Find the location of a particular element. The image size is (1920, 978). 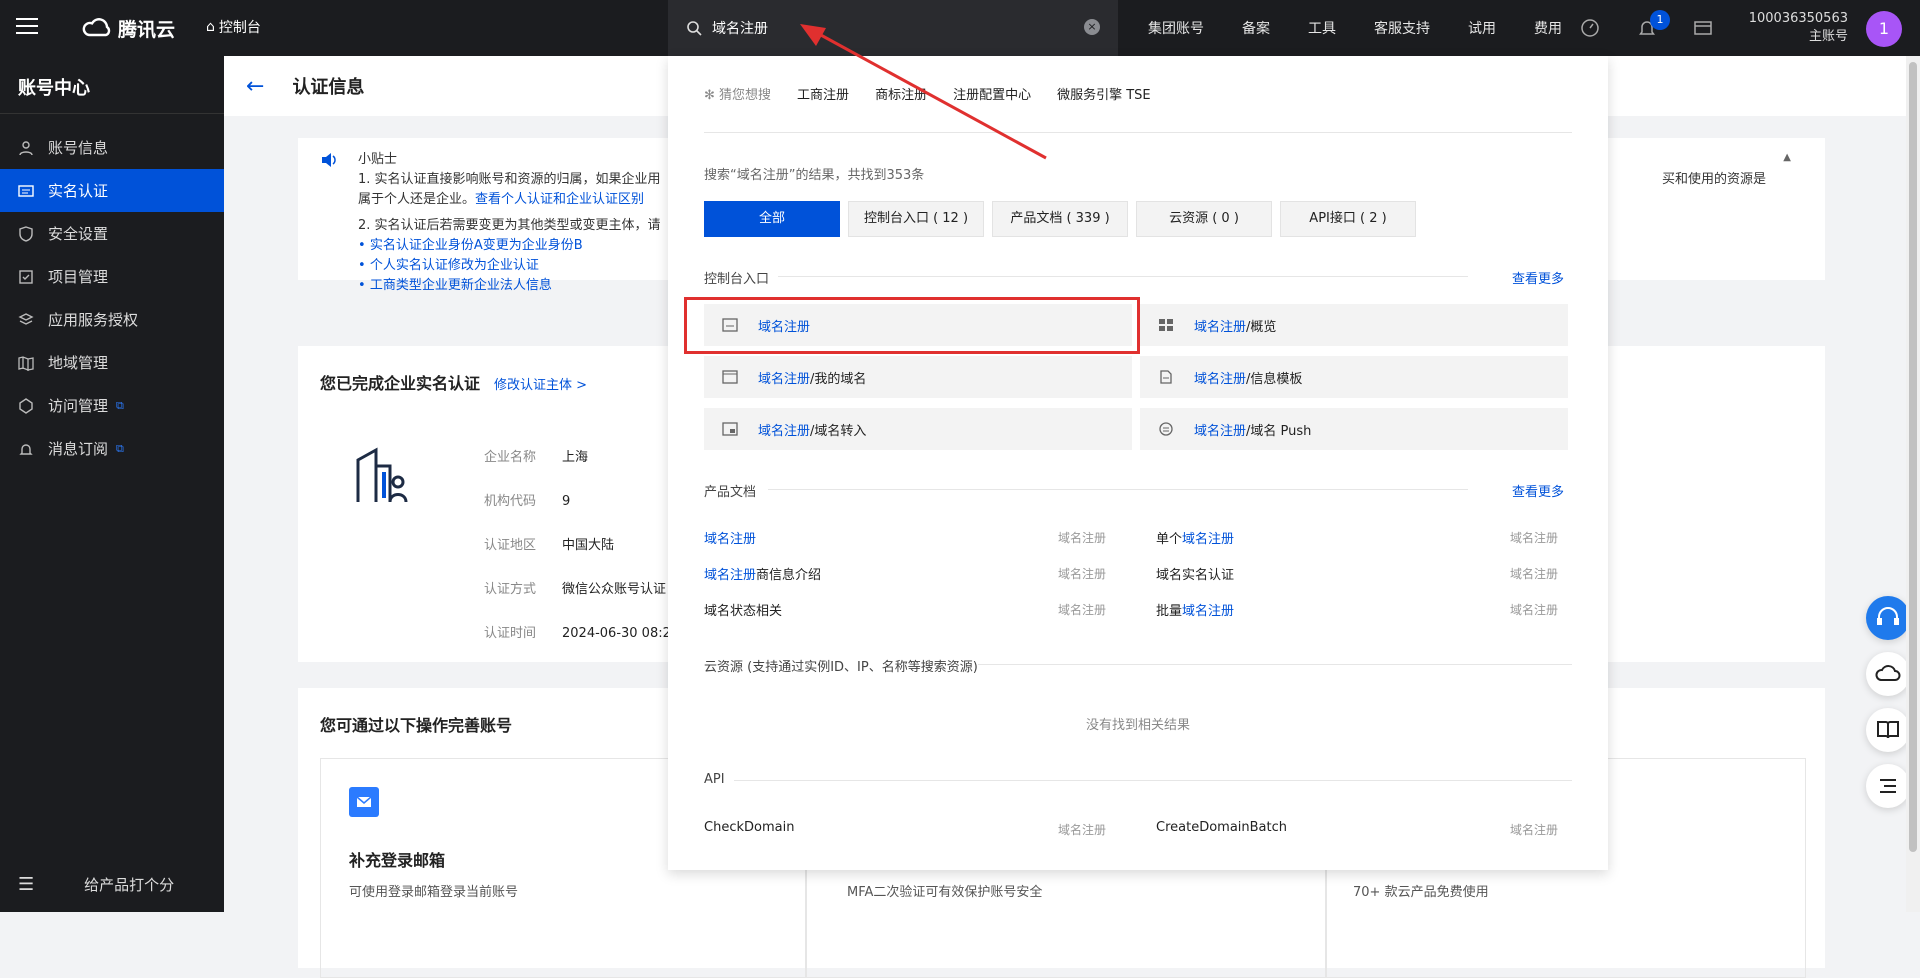

annotation-arrow-icon is located at coordinates (923, 92).